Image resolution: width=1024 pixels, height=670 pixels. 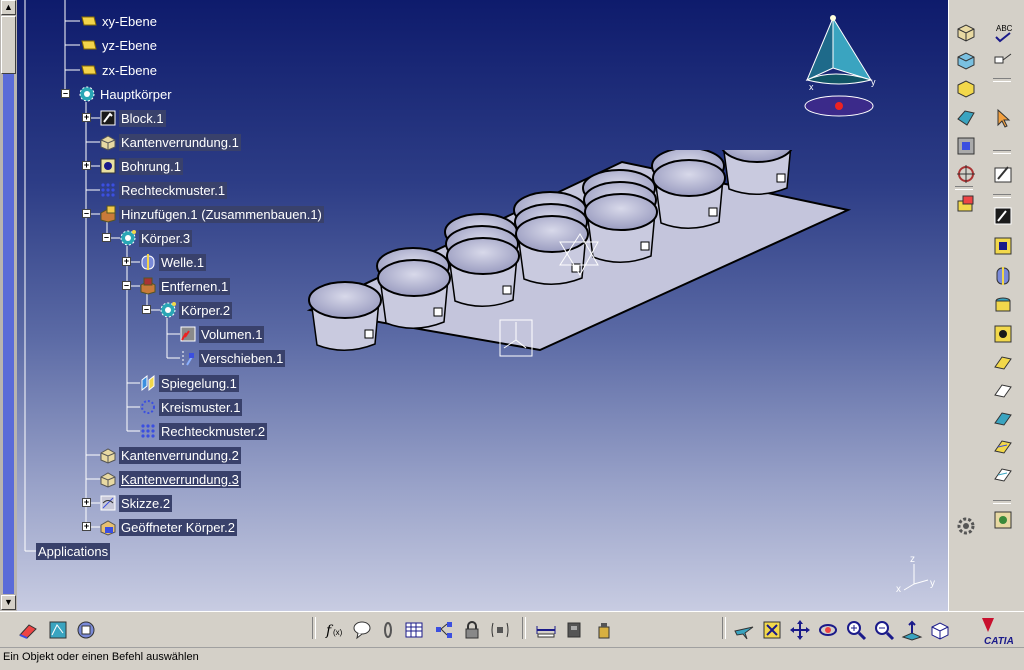 What do you see at coordinates (170, 479) in the screenshot?
I see `tree-item-kantenverrundung-3: Kantenverrundung.3` at bounding box center [170, 479].